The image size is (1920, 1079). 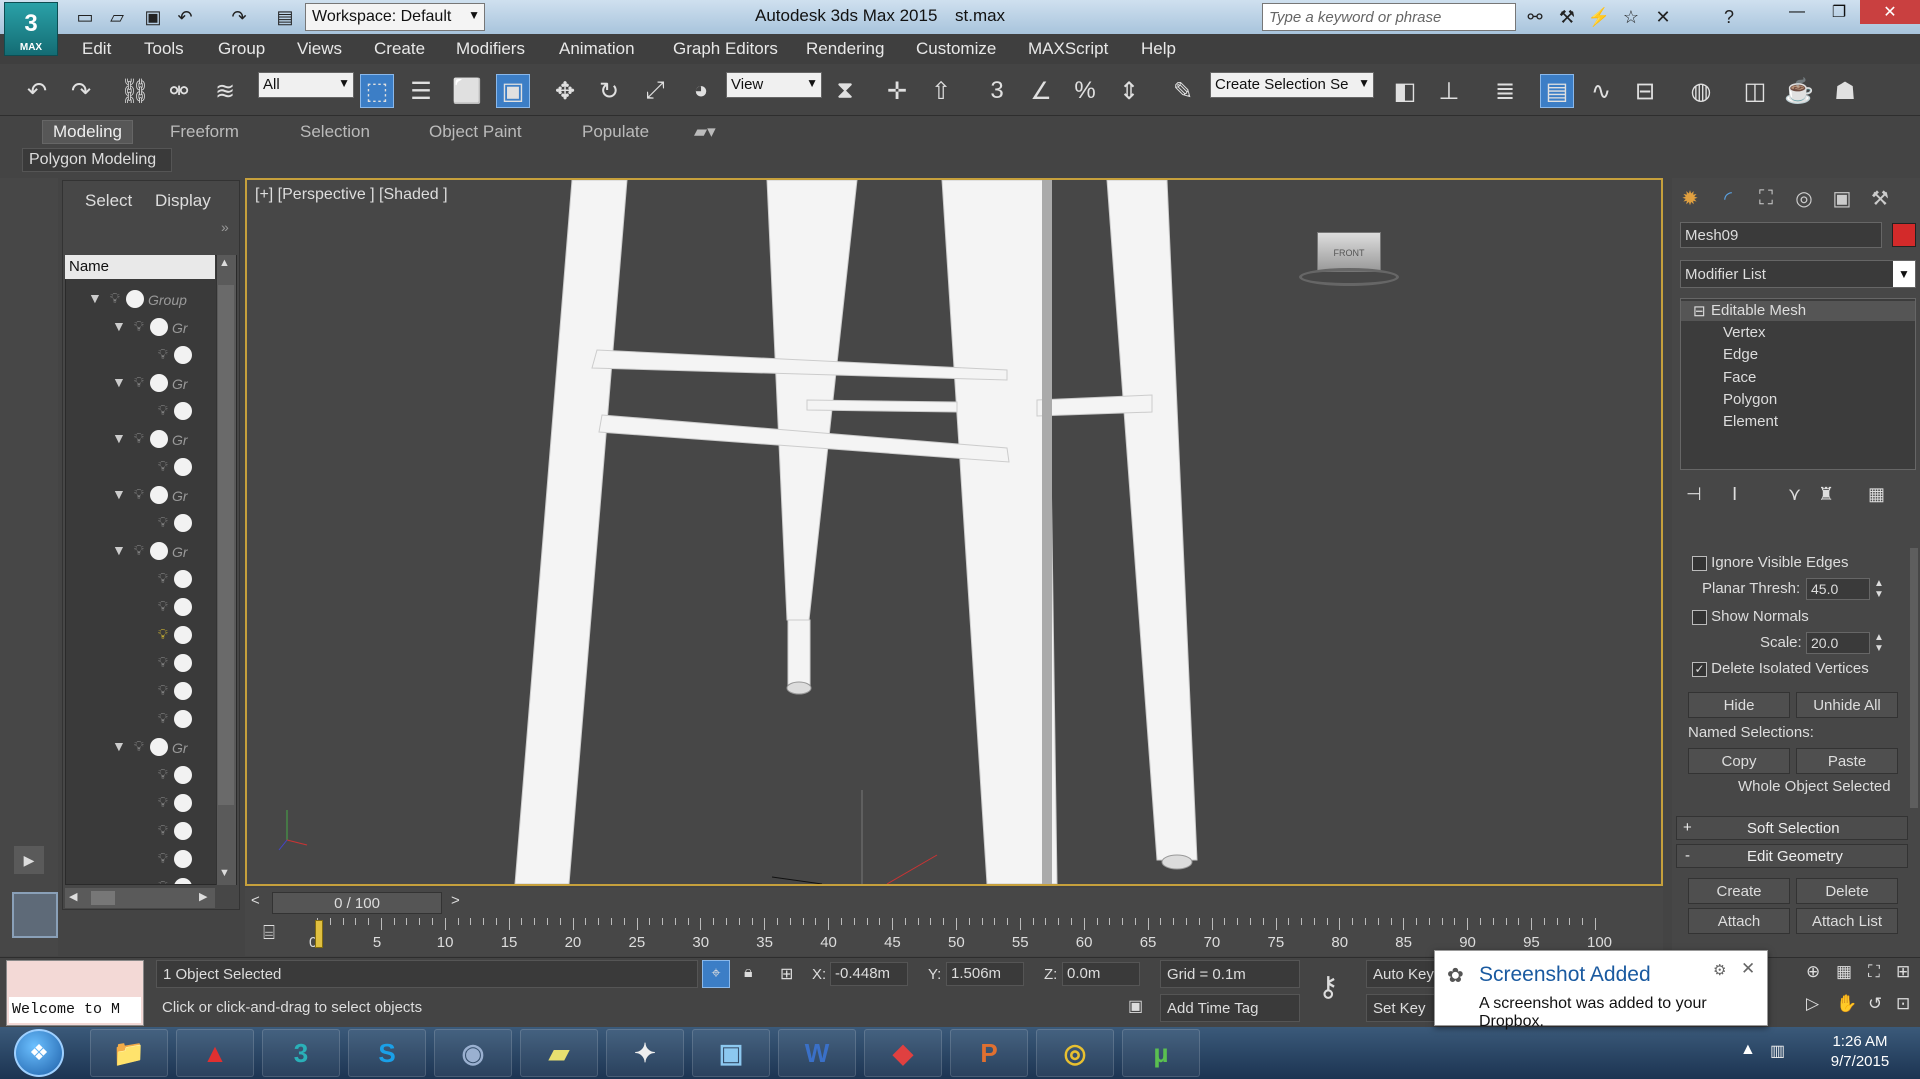 I want to click on workspace-dropdown: Workspace: Default ▼, so click(x=395, y=17).